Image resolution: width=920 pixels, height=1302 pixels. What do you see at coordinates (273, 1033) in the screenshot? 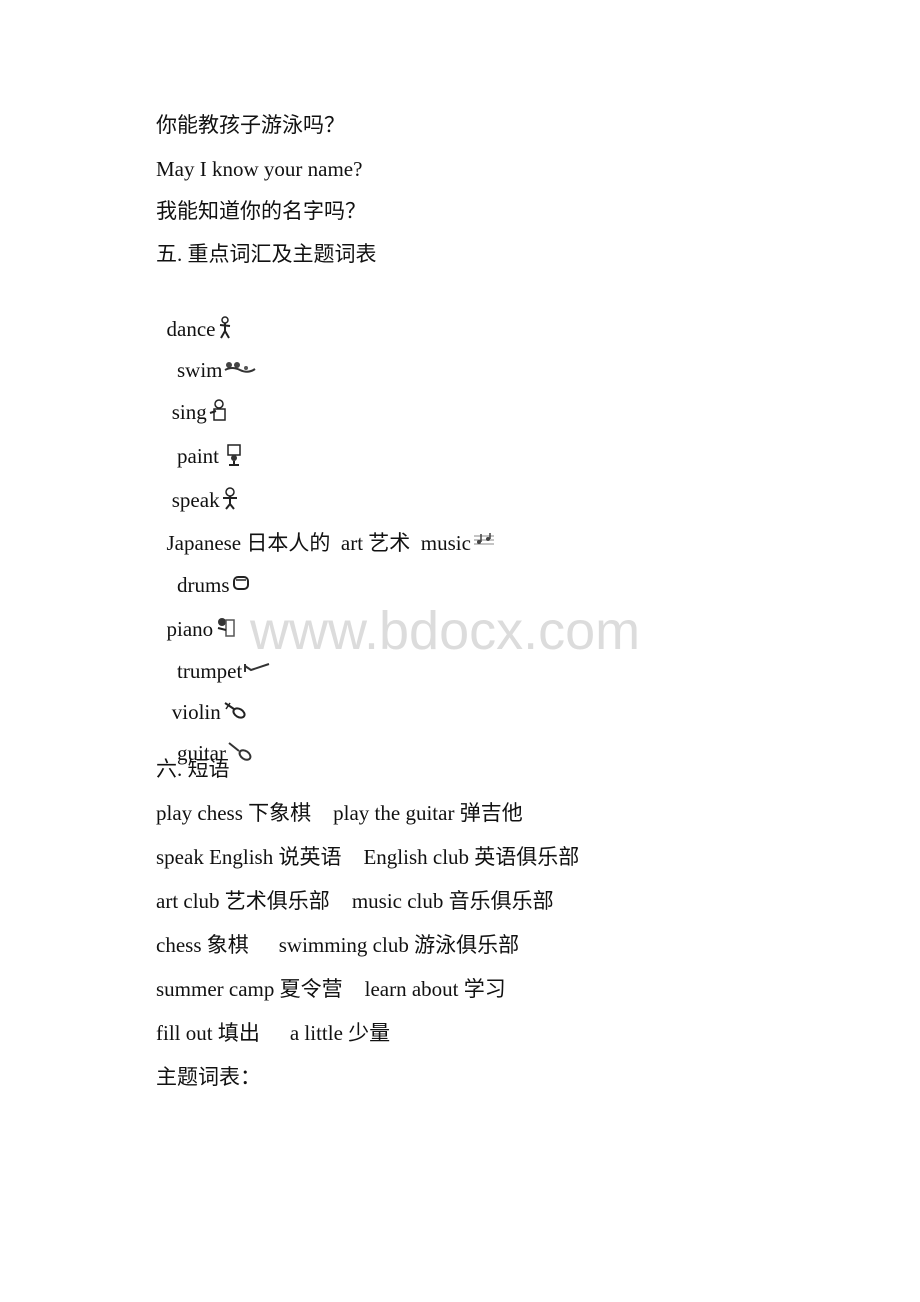
I see `phrase-row: fill out 填出 a little 少量` at bounding box center [273, 1033].